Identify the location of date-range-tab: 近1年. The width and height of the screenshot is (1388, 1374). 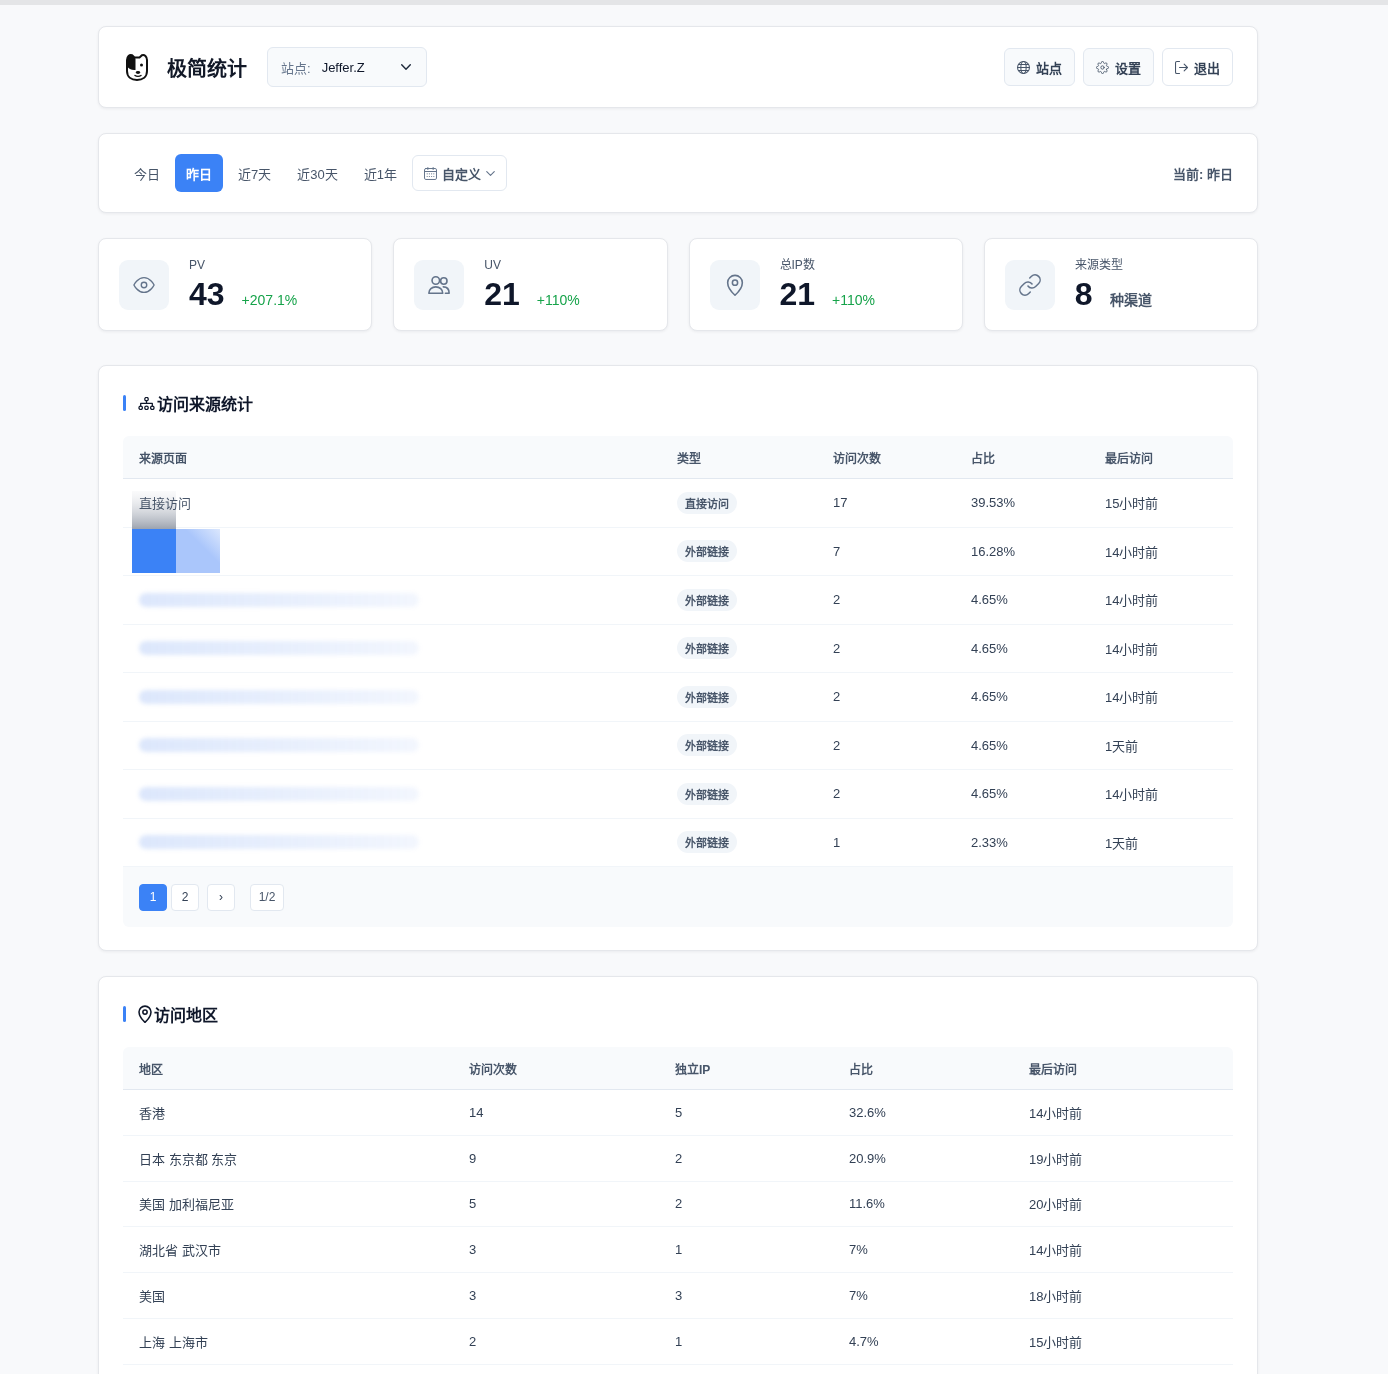
(380, 173).